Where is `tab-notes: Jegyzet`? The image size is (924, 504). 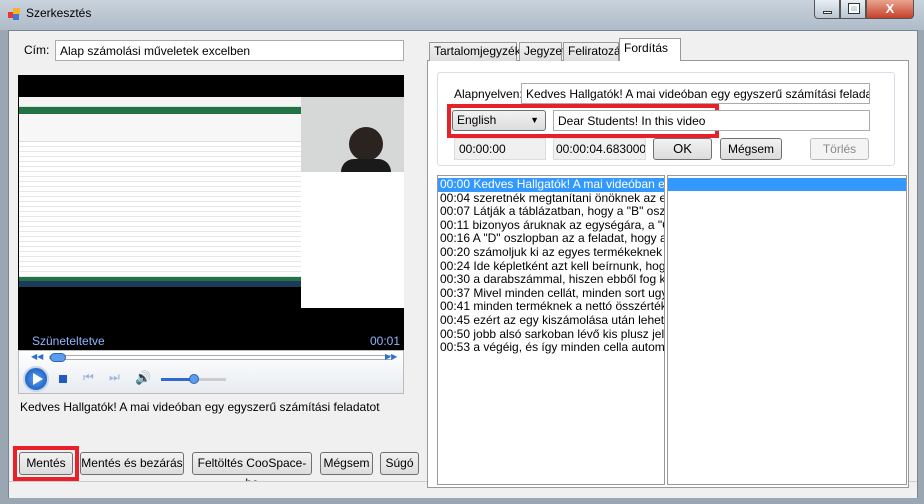 tab-notes: Jegyzet is located at coordinates (542, 51).